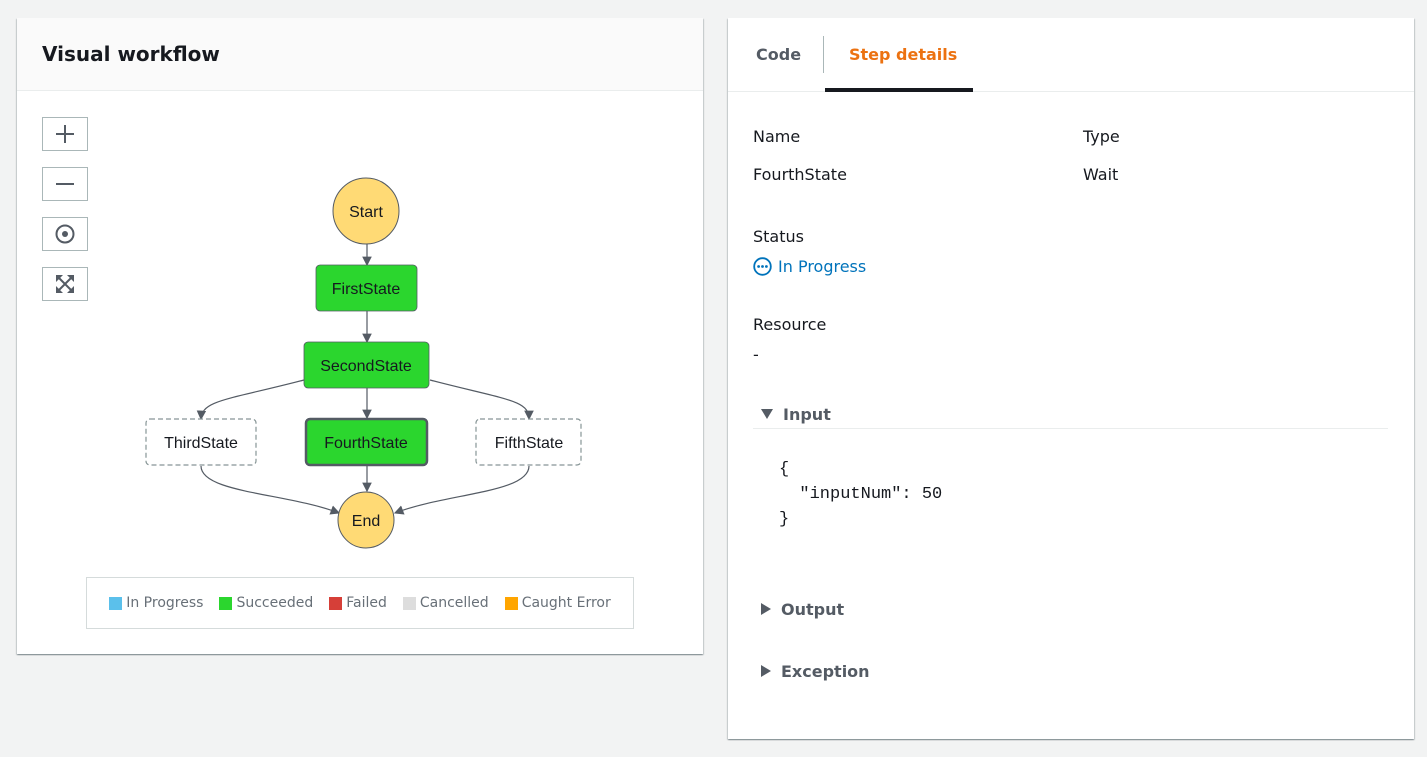 This screenshot has height=757, width=1427. I want to click on input-json: { "inputNum": 50 }, so click(861, 494).